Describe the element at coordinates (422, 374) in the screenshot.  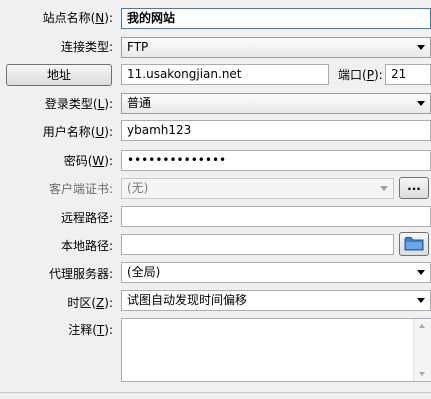
I see `scroll-down-icon` at that location.